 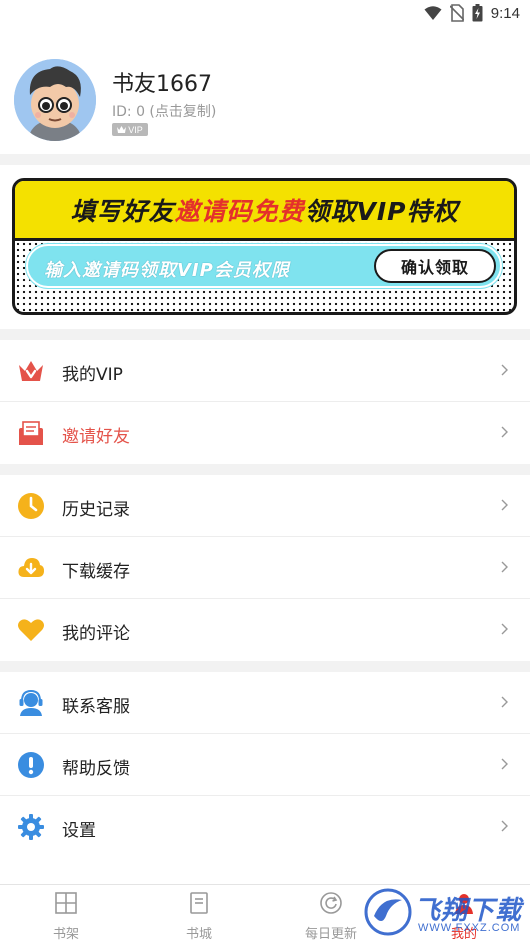 I want to click on tab-label: 书城, so click(x=198, y=934).